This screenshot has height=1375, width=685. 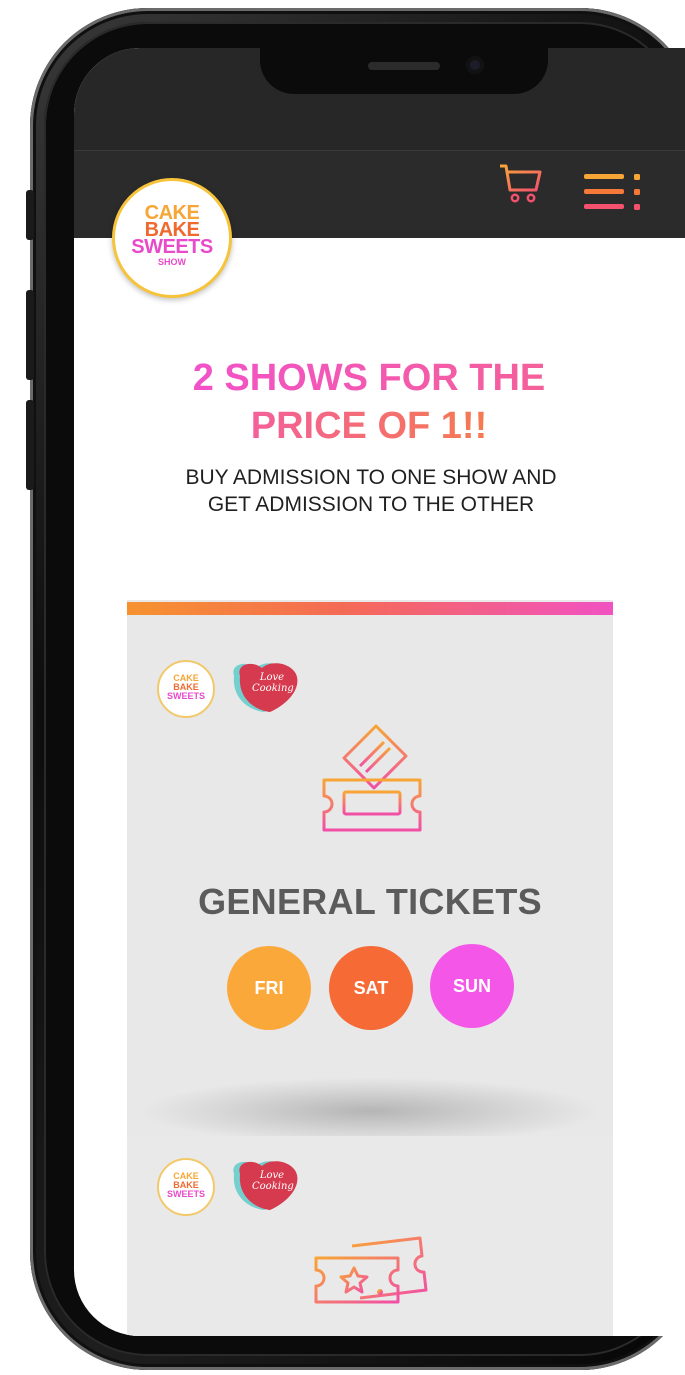 I want to click on card-accent-bar, so click(x=370, y=608).